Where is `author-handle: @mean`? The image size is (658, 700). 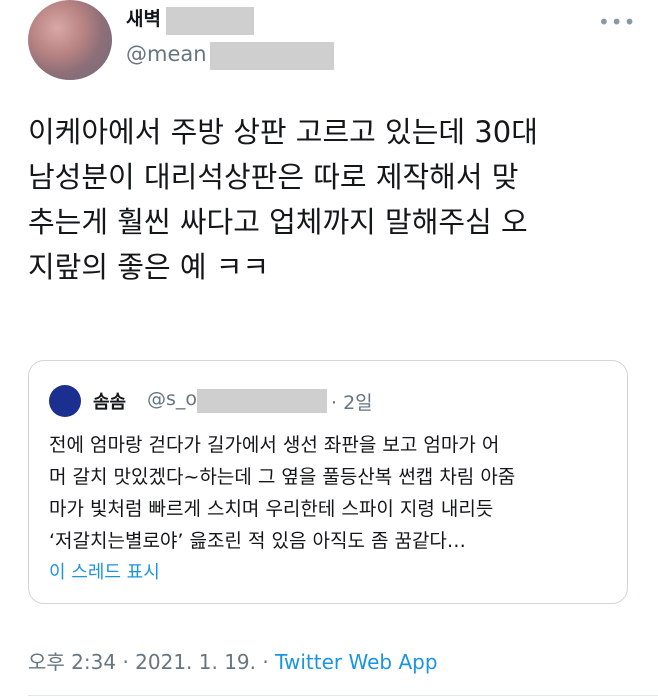
author-handle: @mean is located at coordinates (166, 54).